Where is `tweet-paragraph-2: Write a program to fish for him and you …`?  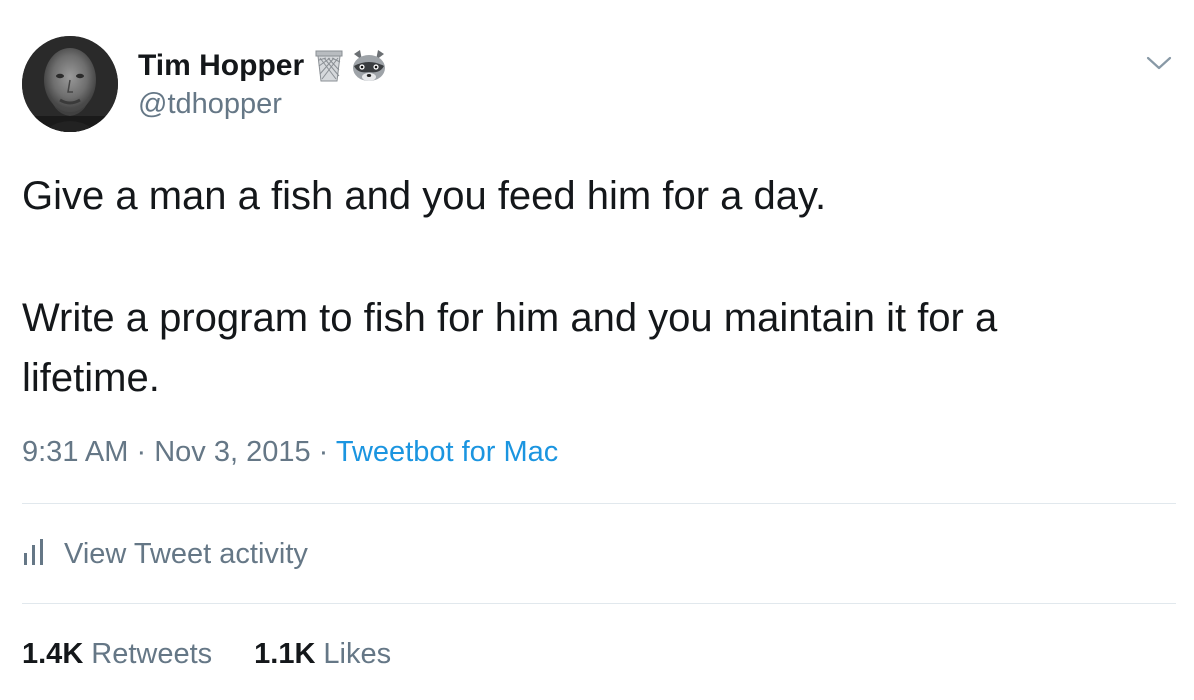
tweet-paragraph-2: Write a program to fish for him and you … is located at coordinates (515, 348).